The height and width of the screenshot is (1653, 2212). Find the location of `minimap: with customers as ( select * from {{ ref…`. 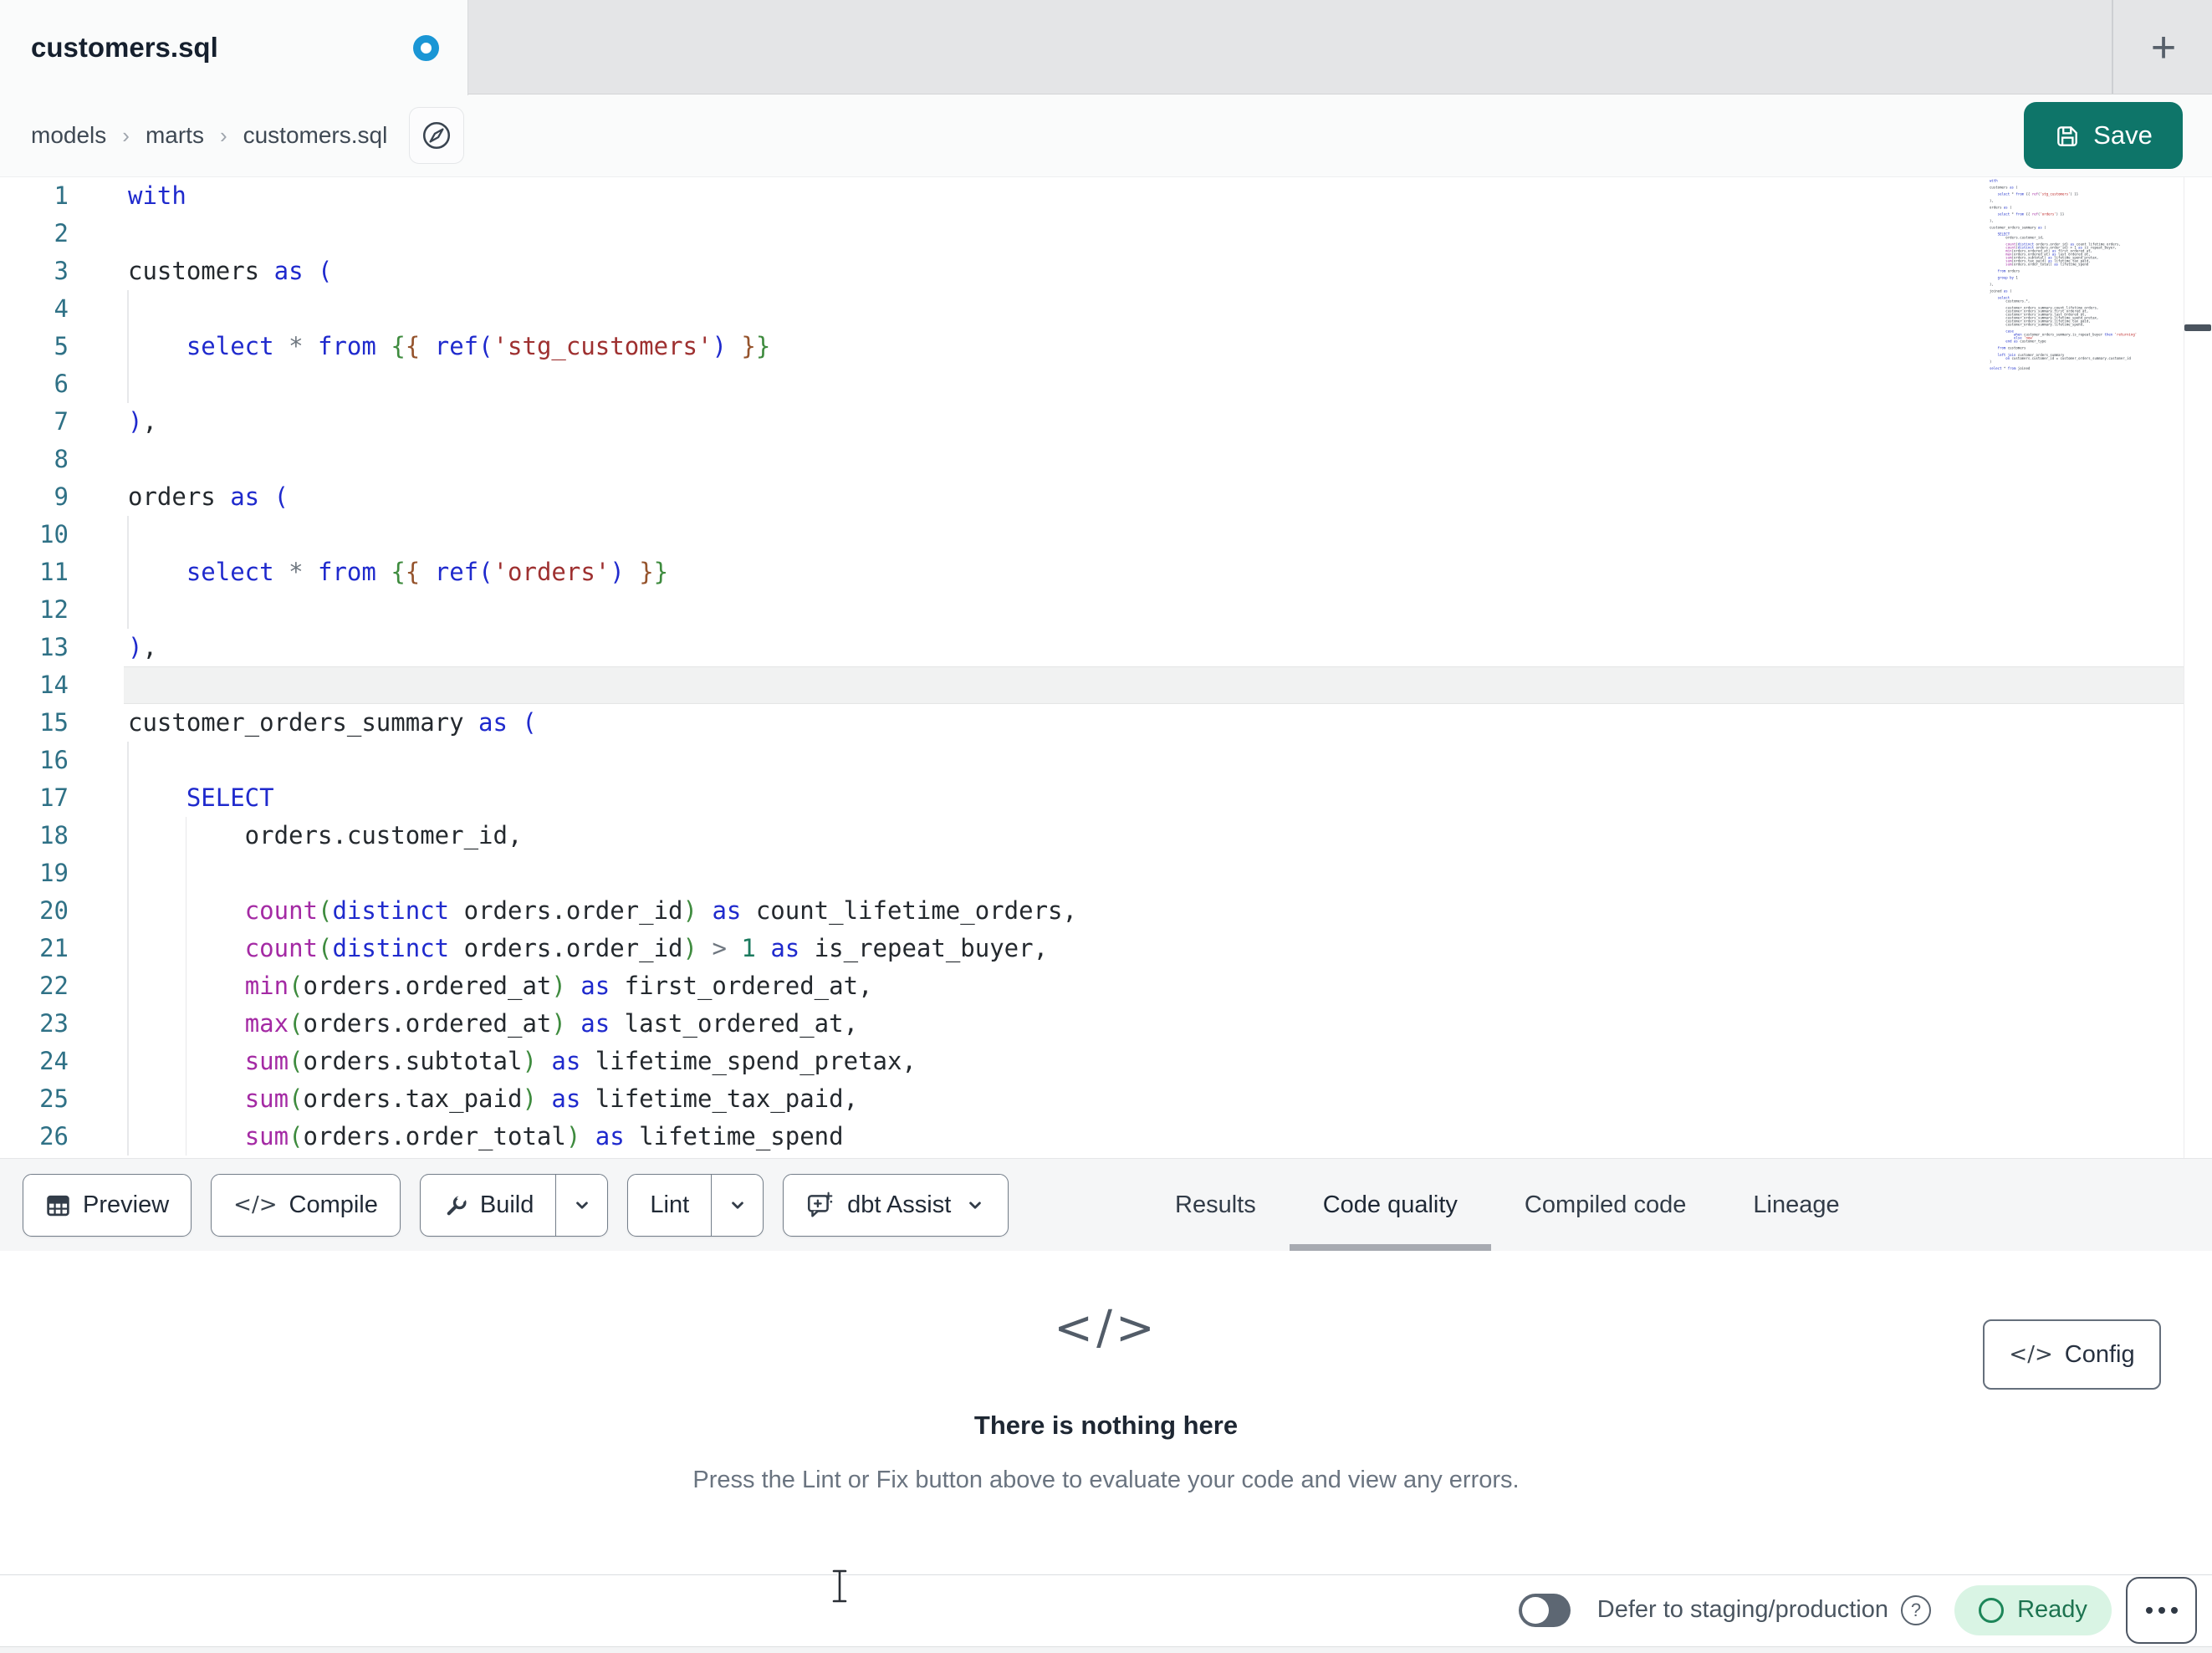

minimap: with customers as ( select * from {{ ref… is located at coordinates (2086, 276).